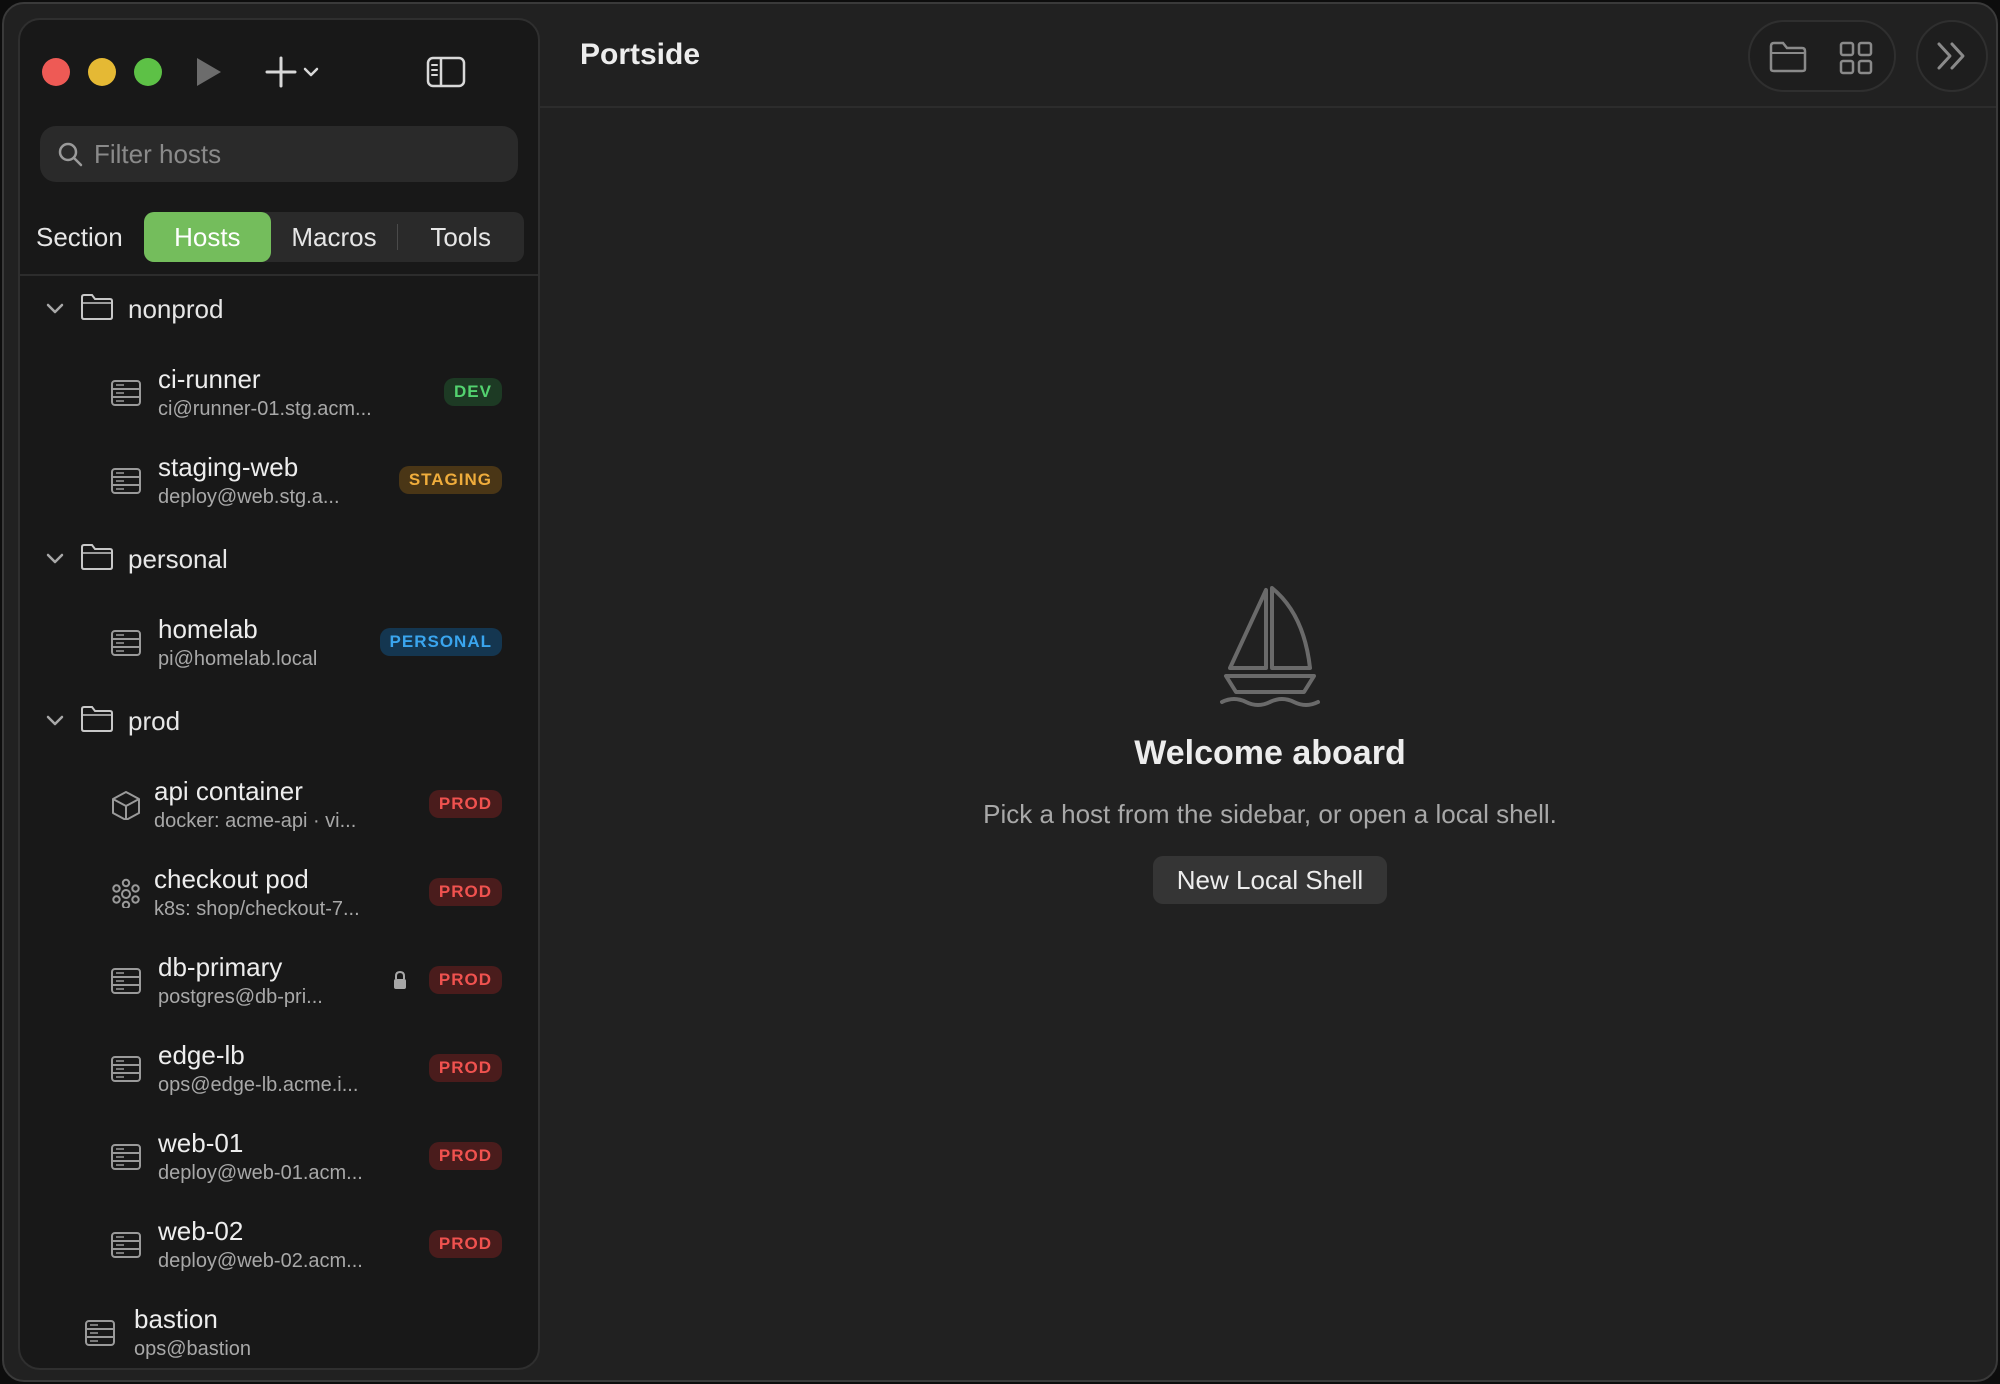 The height and width of the screenshot is (1384, 2000). I want to click on section-switcher: Section Hosts Macros Tools, so click(279, 238).